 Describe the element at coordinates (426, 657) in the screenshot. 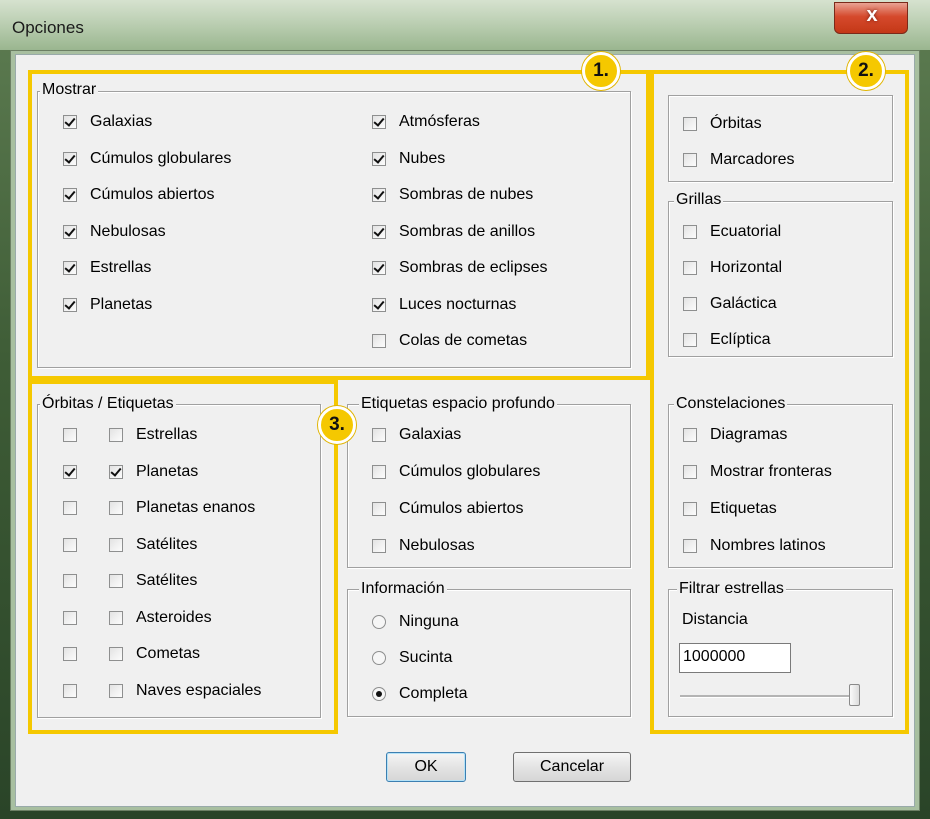

I see `option-label: Sucinta` at that location.